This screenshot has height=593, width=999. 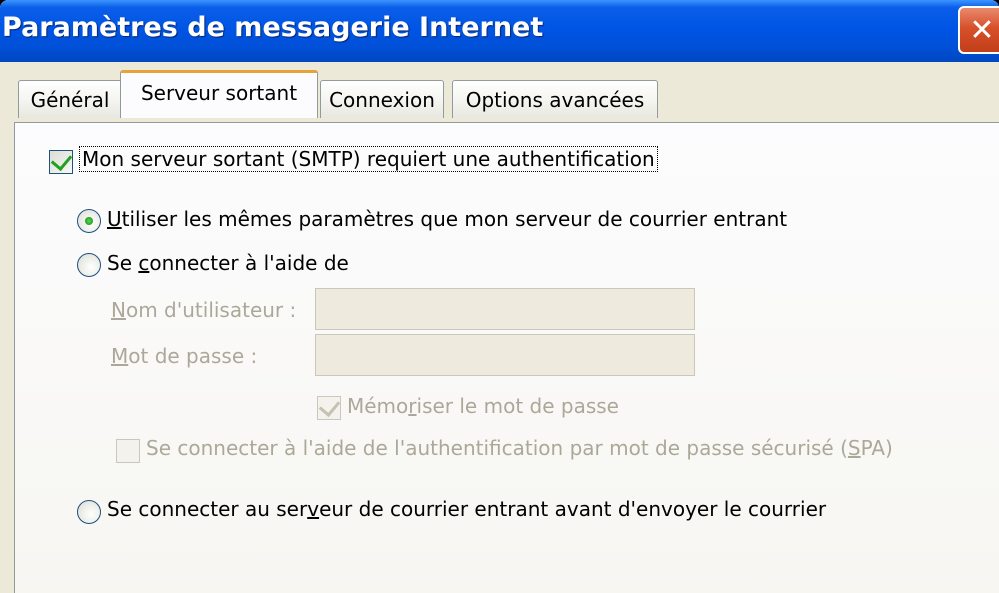 I want to click on radio-log-on-before-sending, so click(x=89, y=512).